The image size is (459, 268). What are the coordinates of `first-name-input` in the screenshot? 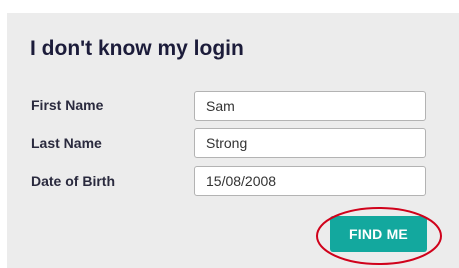 It's located at (310, 106).